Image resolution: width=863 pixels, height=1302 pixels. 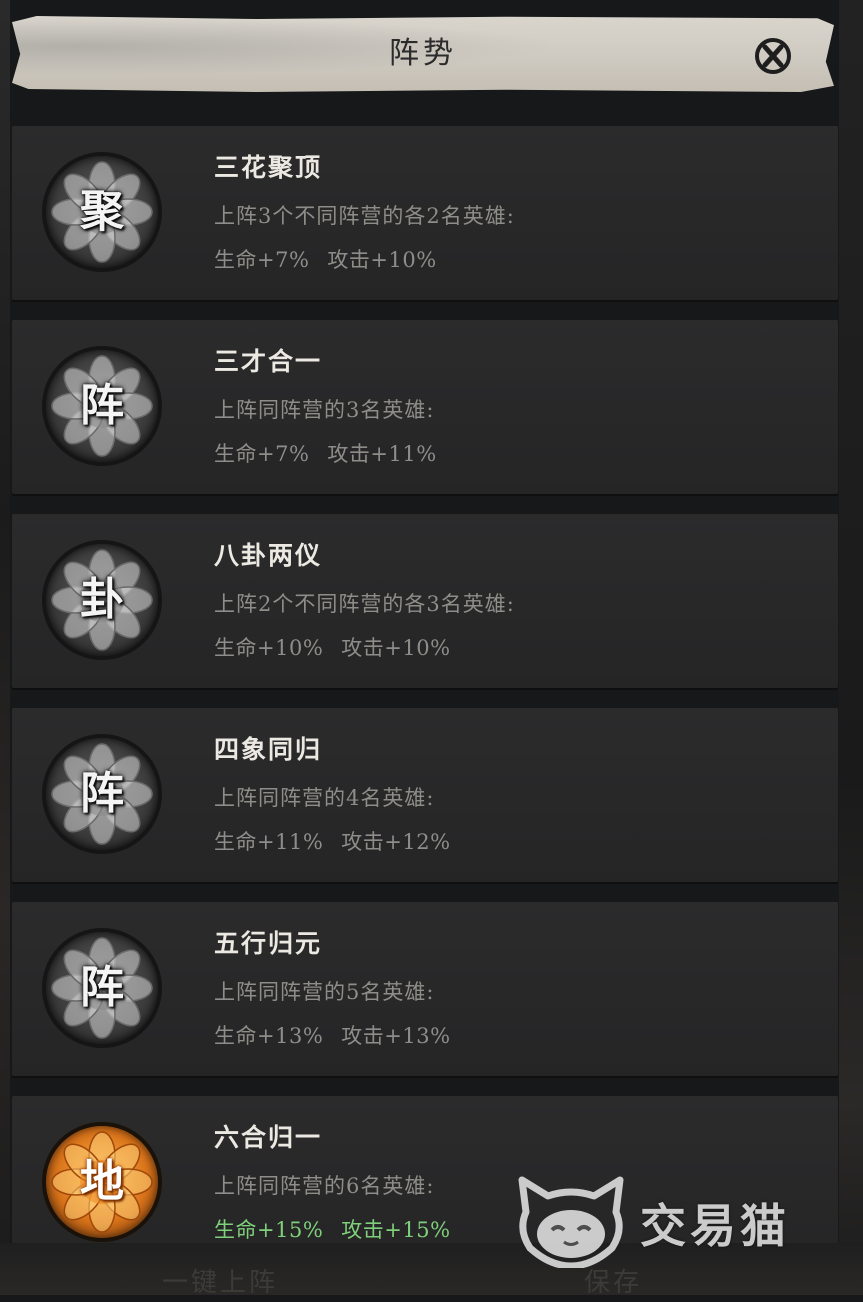 I want to click on formation-card: 阵 五行归元上阵同阵营的5名英雄: 生命+13% 攻击+13%, so click(x=425, y=989).